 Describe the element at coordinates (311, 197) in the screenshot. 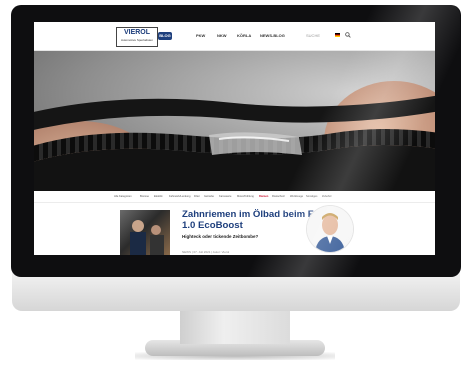

I see `category-item: Sonstiges` at that location.